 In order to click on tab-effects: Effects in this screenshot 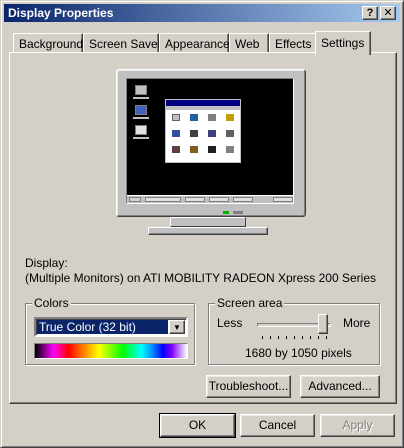, I will do `click(293, 43)`.